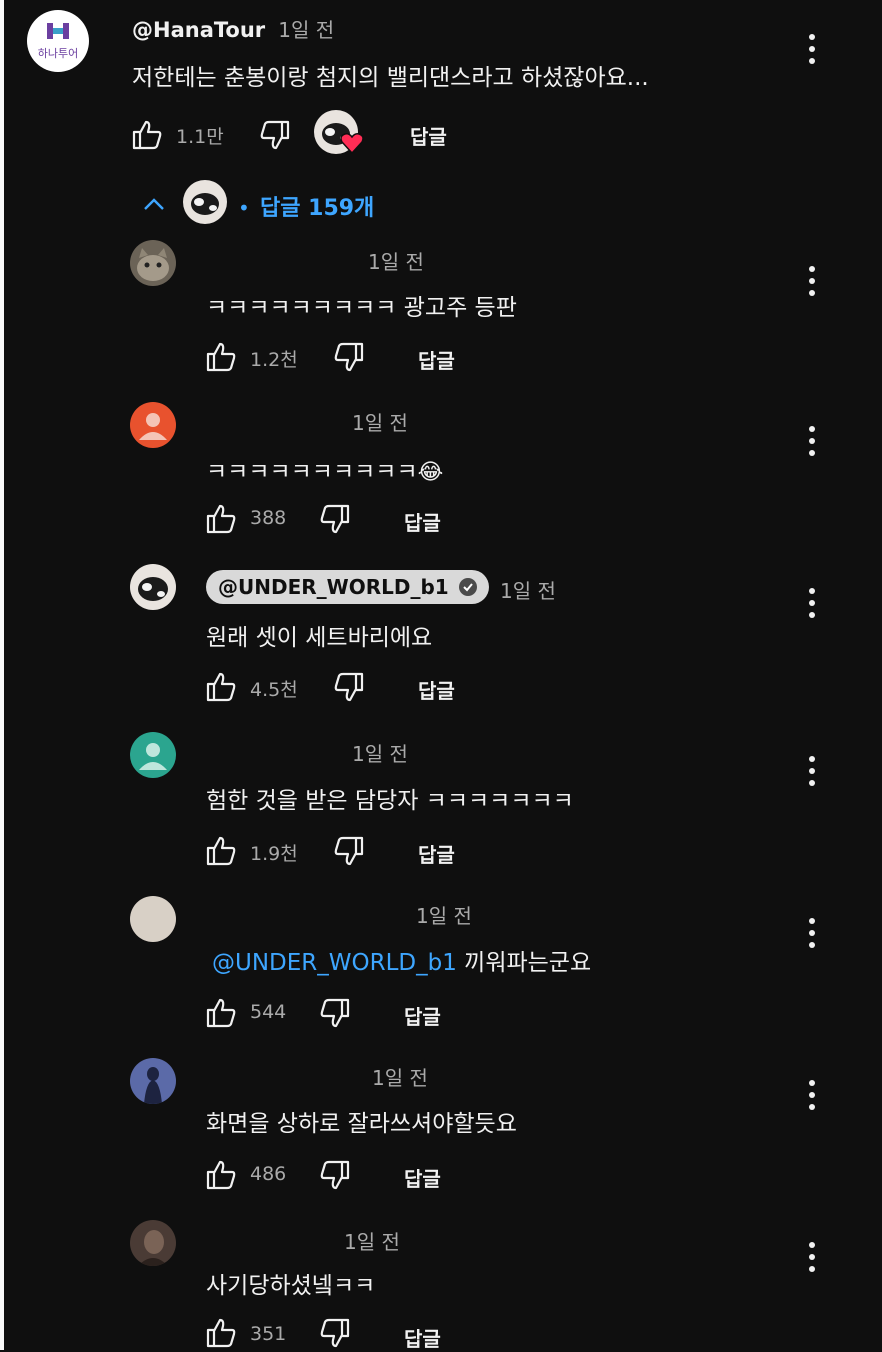 The image size is (882, 1352). What do you see at coordinates (361, 1124) in the screenshot?
I see `reply-text: 화면을 상하로 잘라쓰셔야할듯요` at bounding box center [361, 1124].